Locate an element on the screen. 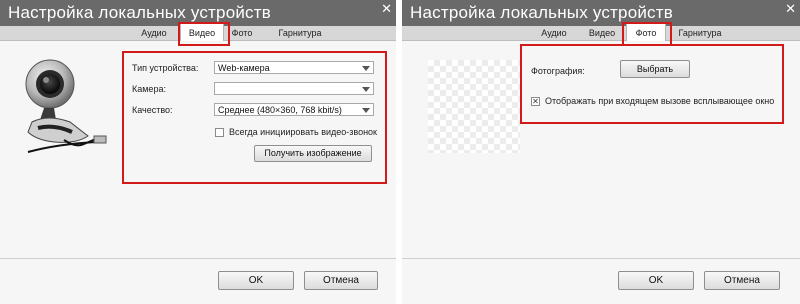 Image resolution: width=800 pixels, height=304 pixels. title-bar: Настройка локальных устройств ✕ is located at coordinates (601, 13).